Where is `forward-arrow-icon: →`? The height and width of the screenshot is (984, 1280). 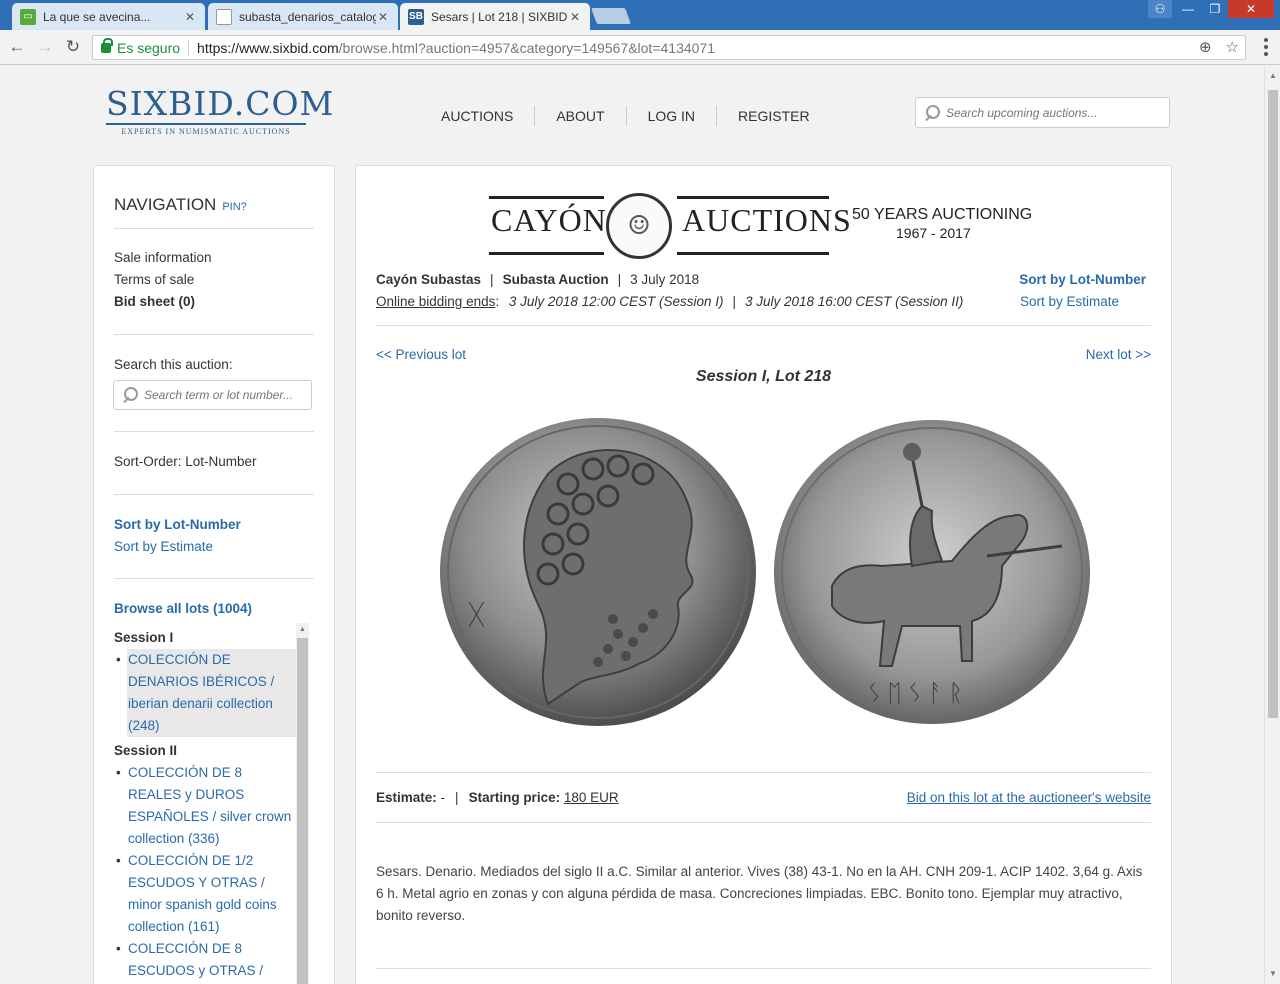 forward-arrow-icon: → is located at coordinates (45, 47).